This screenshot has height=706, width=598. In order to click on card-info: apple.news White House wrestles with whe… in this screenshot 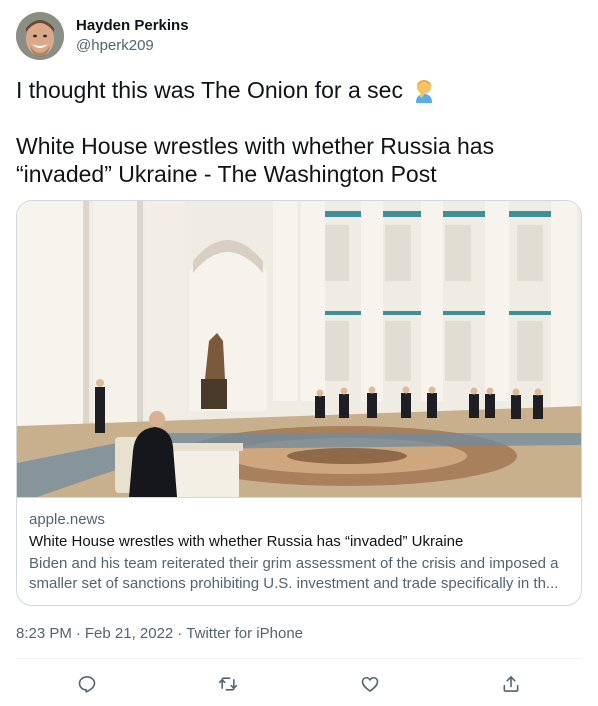, I will do `click(299, 551)`.